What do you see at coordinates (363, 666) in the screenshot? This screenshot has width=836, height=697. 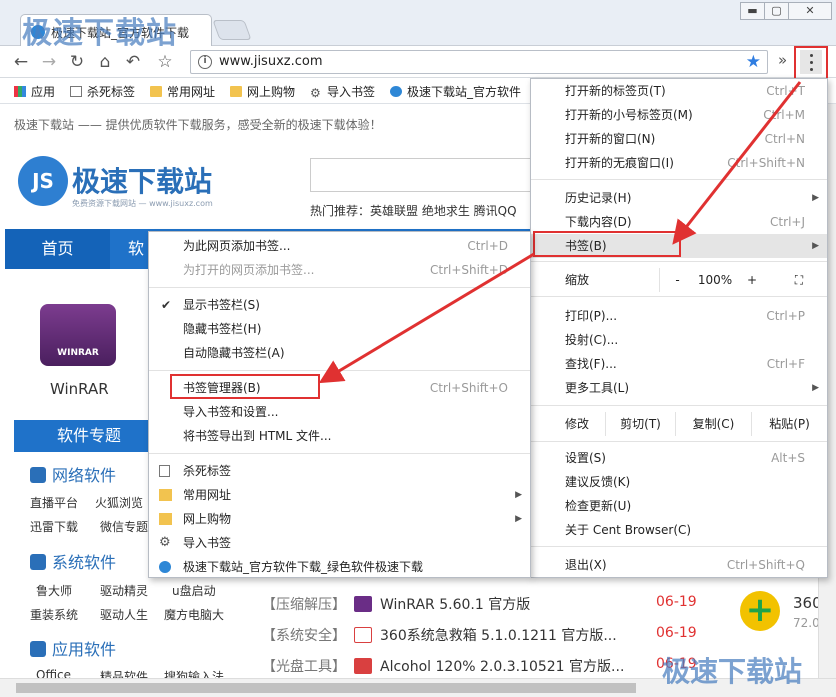 I see `alcohol-icon` at bounding box center [363, 666].